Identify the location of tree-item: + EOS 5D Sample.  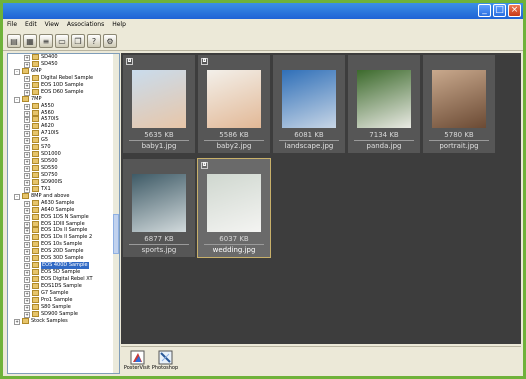
(63, 273).